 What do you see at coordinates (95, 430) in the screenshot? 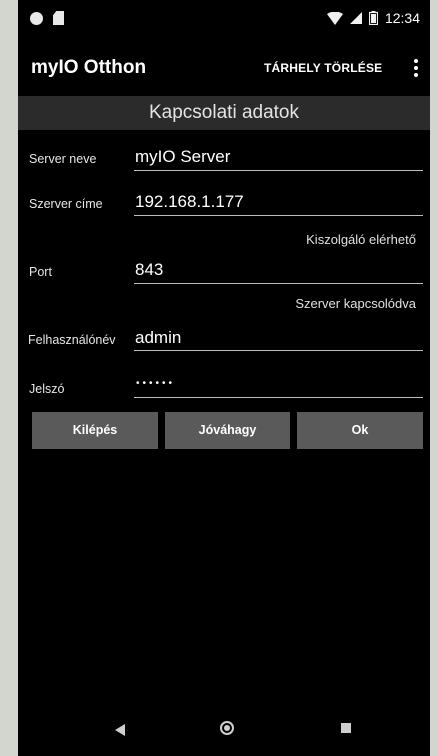
I see `exit-button: Kilépés` at bounding box center [95, 430].